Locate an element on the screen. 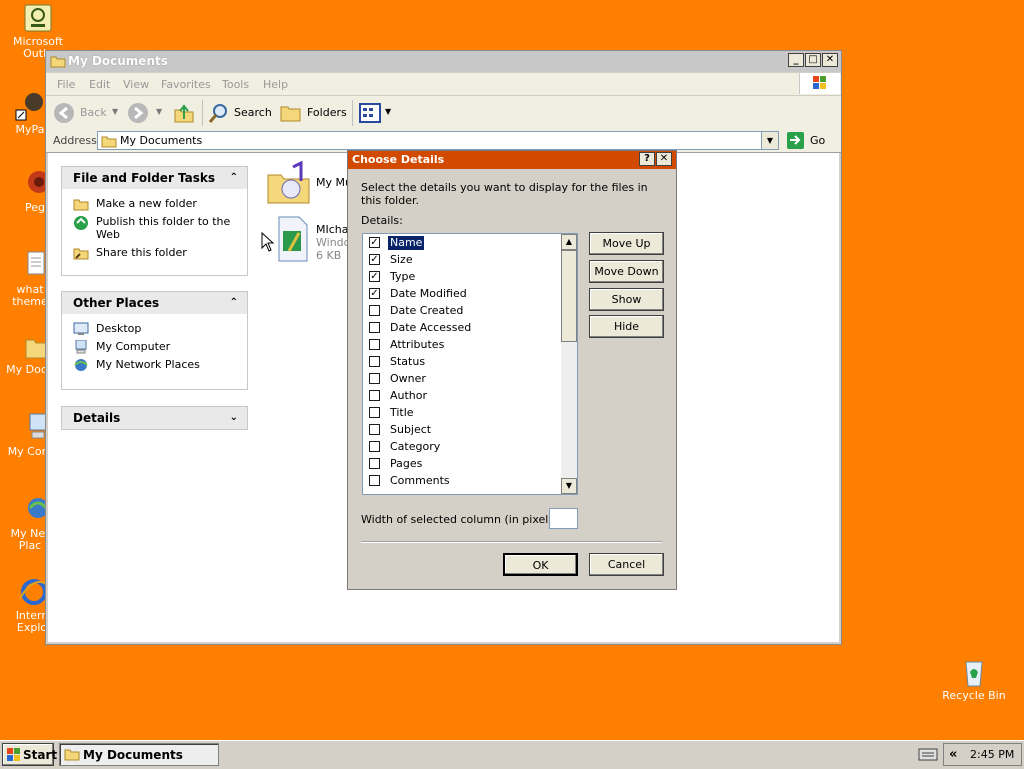 Image resolution: width=1024 pixels, height=769 pixels. file-item-my-music: My Mu is located at coordinates (310, 184).